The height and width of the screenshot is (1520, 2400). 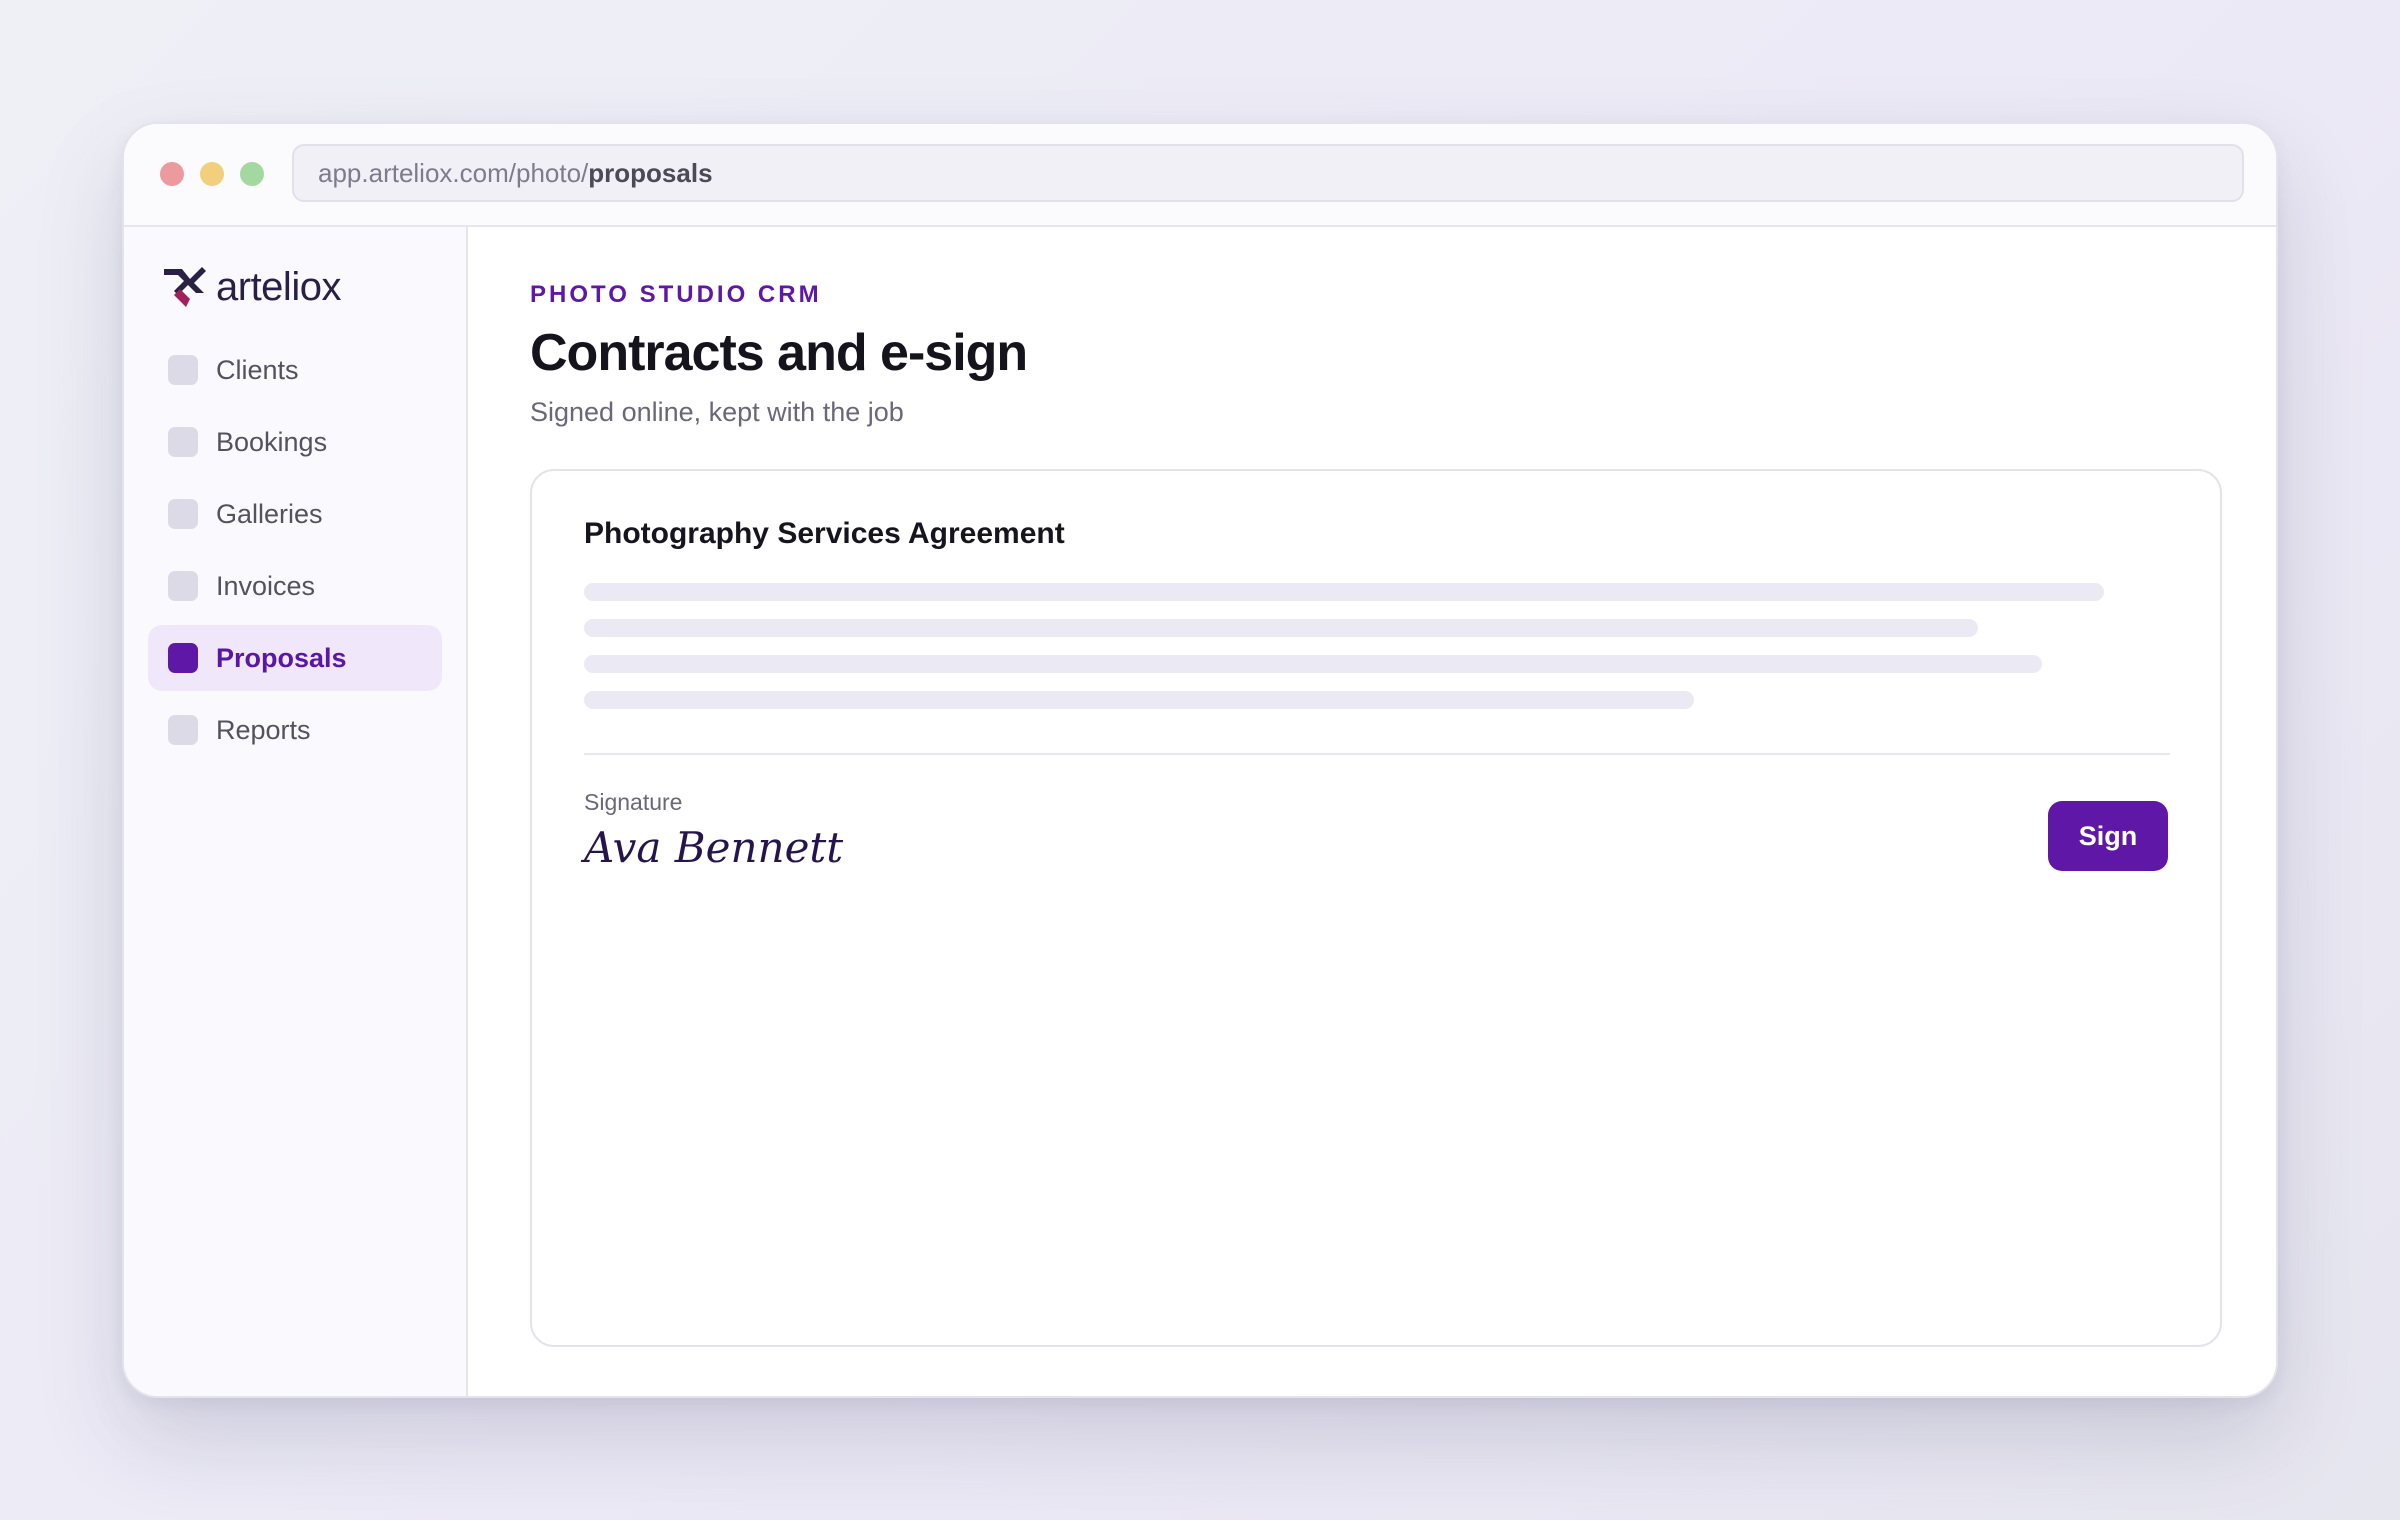 I want to click on sidebar-item-label: Reports, so click(x=263, y=729).